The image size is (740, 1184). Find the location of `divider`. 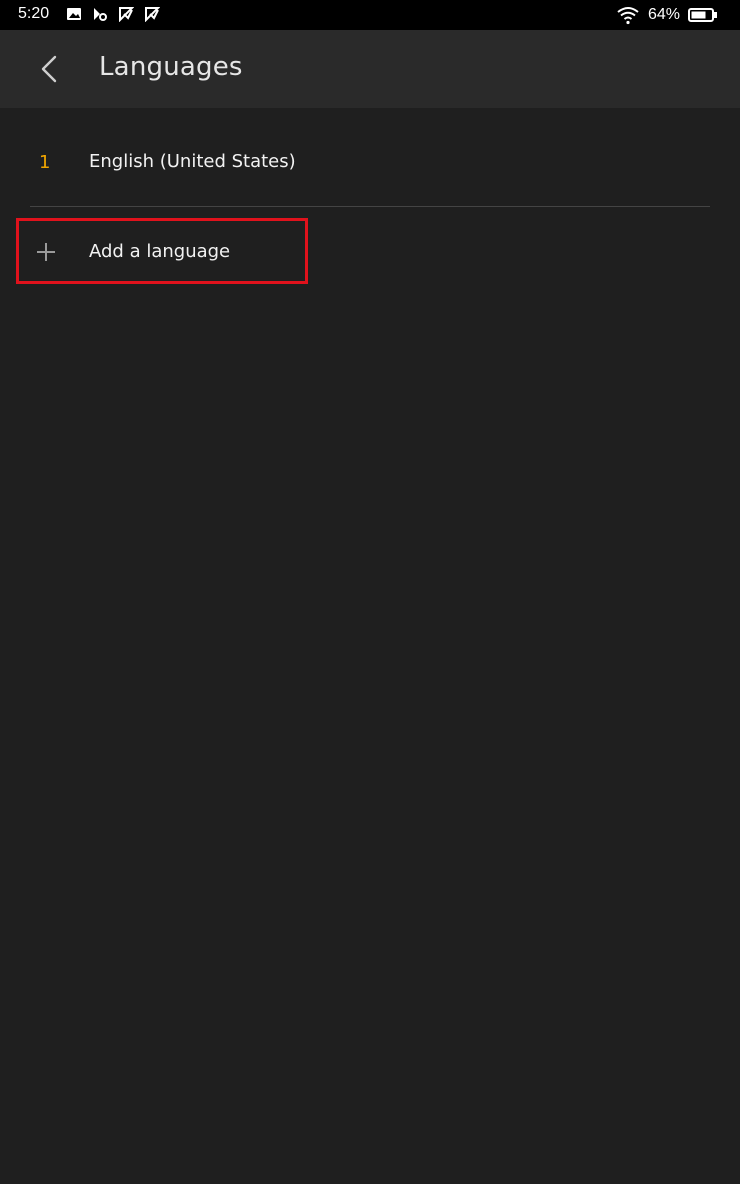

divider is located at coordinates (370, 206).